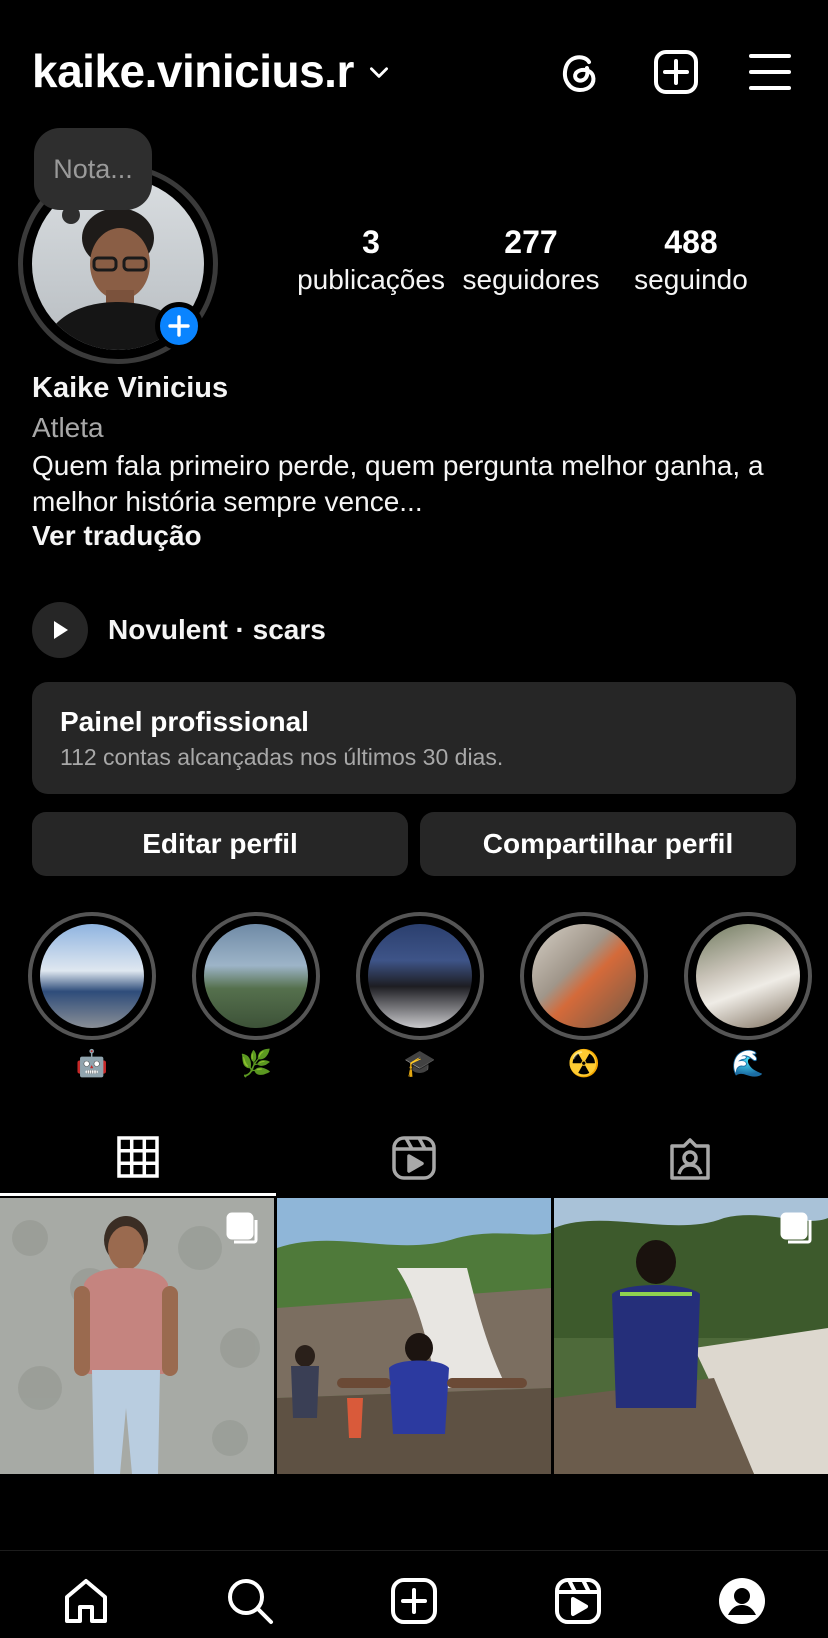  I want to click on tagged-icon, so click(690, 1159).